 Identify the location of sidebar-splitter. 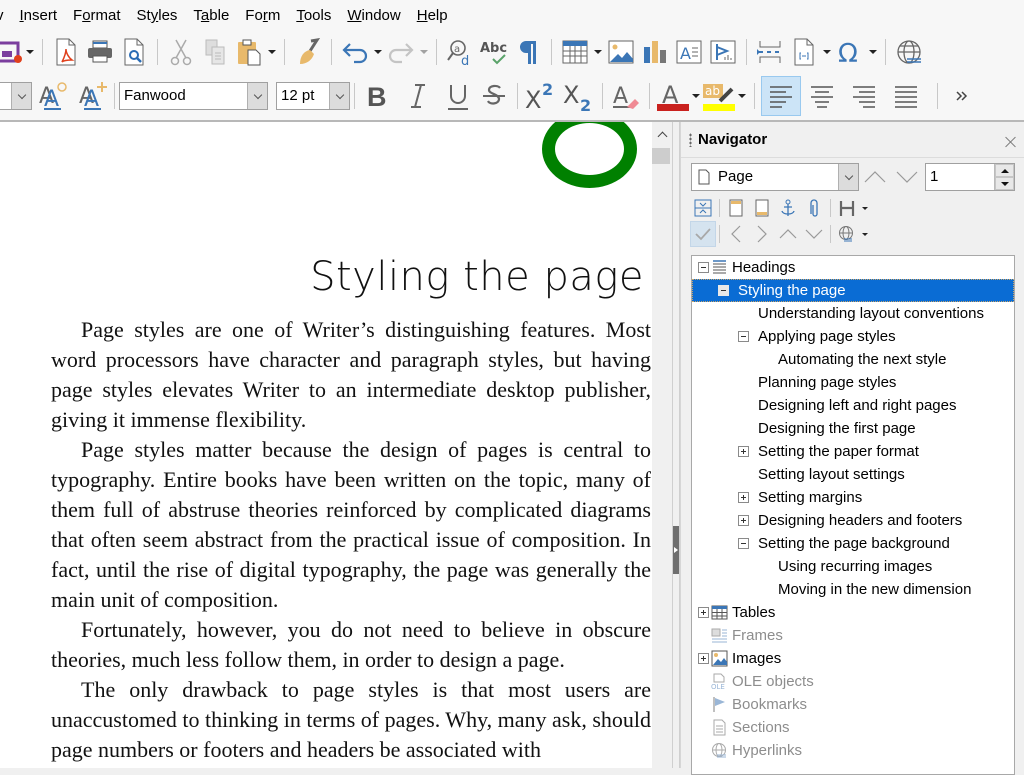
(676, 445).